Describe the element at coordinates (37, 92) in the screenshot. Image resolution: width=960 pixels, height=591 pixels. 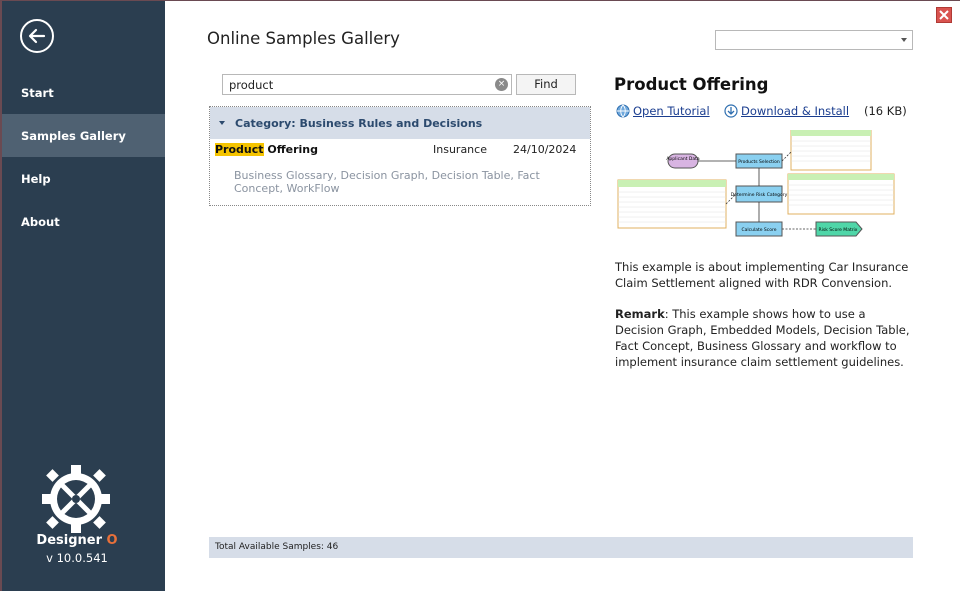
I see `sidebar-item-label: Start` at that location.